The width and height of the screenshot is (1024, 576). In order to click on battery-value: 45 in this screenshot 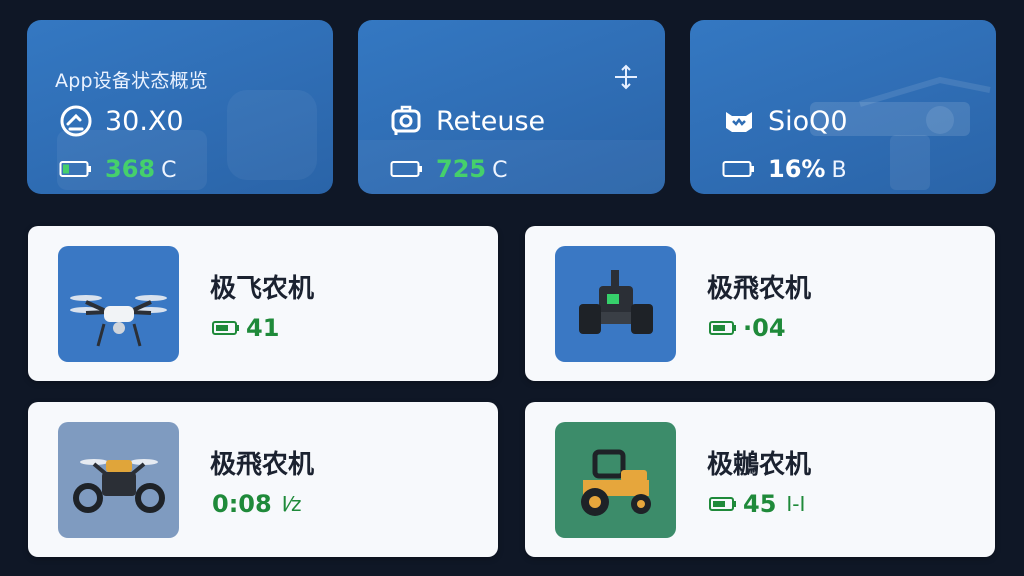, I will do `click(760, 504)`.